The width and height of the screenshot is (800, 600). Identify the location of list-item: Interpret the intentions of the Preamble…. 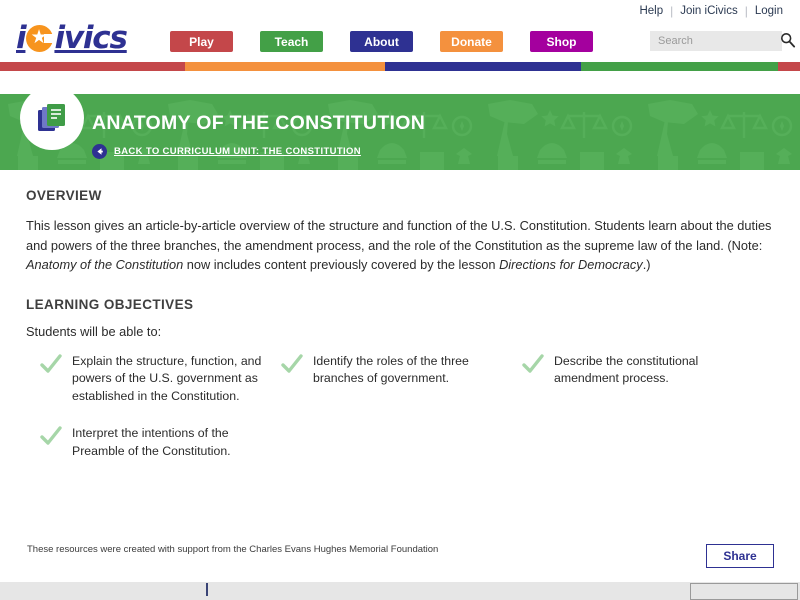
(146, 442).